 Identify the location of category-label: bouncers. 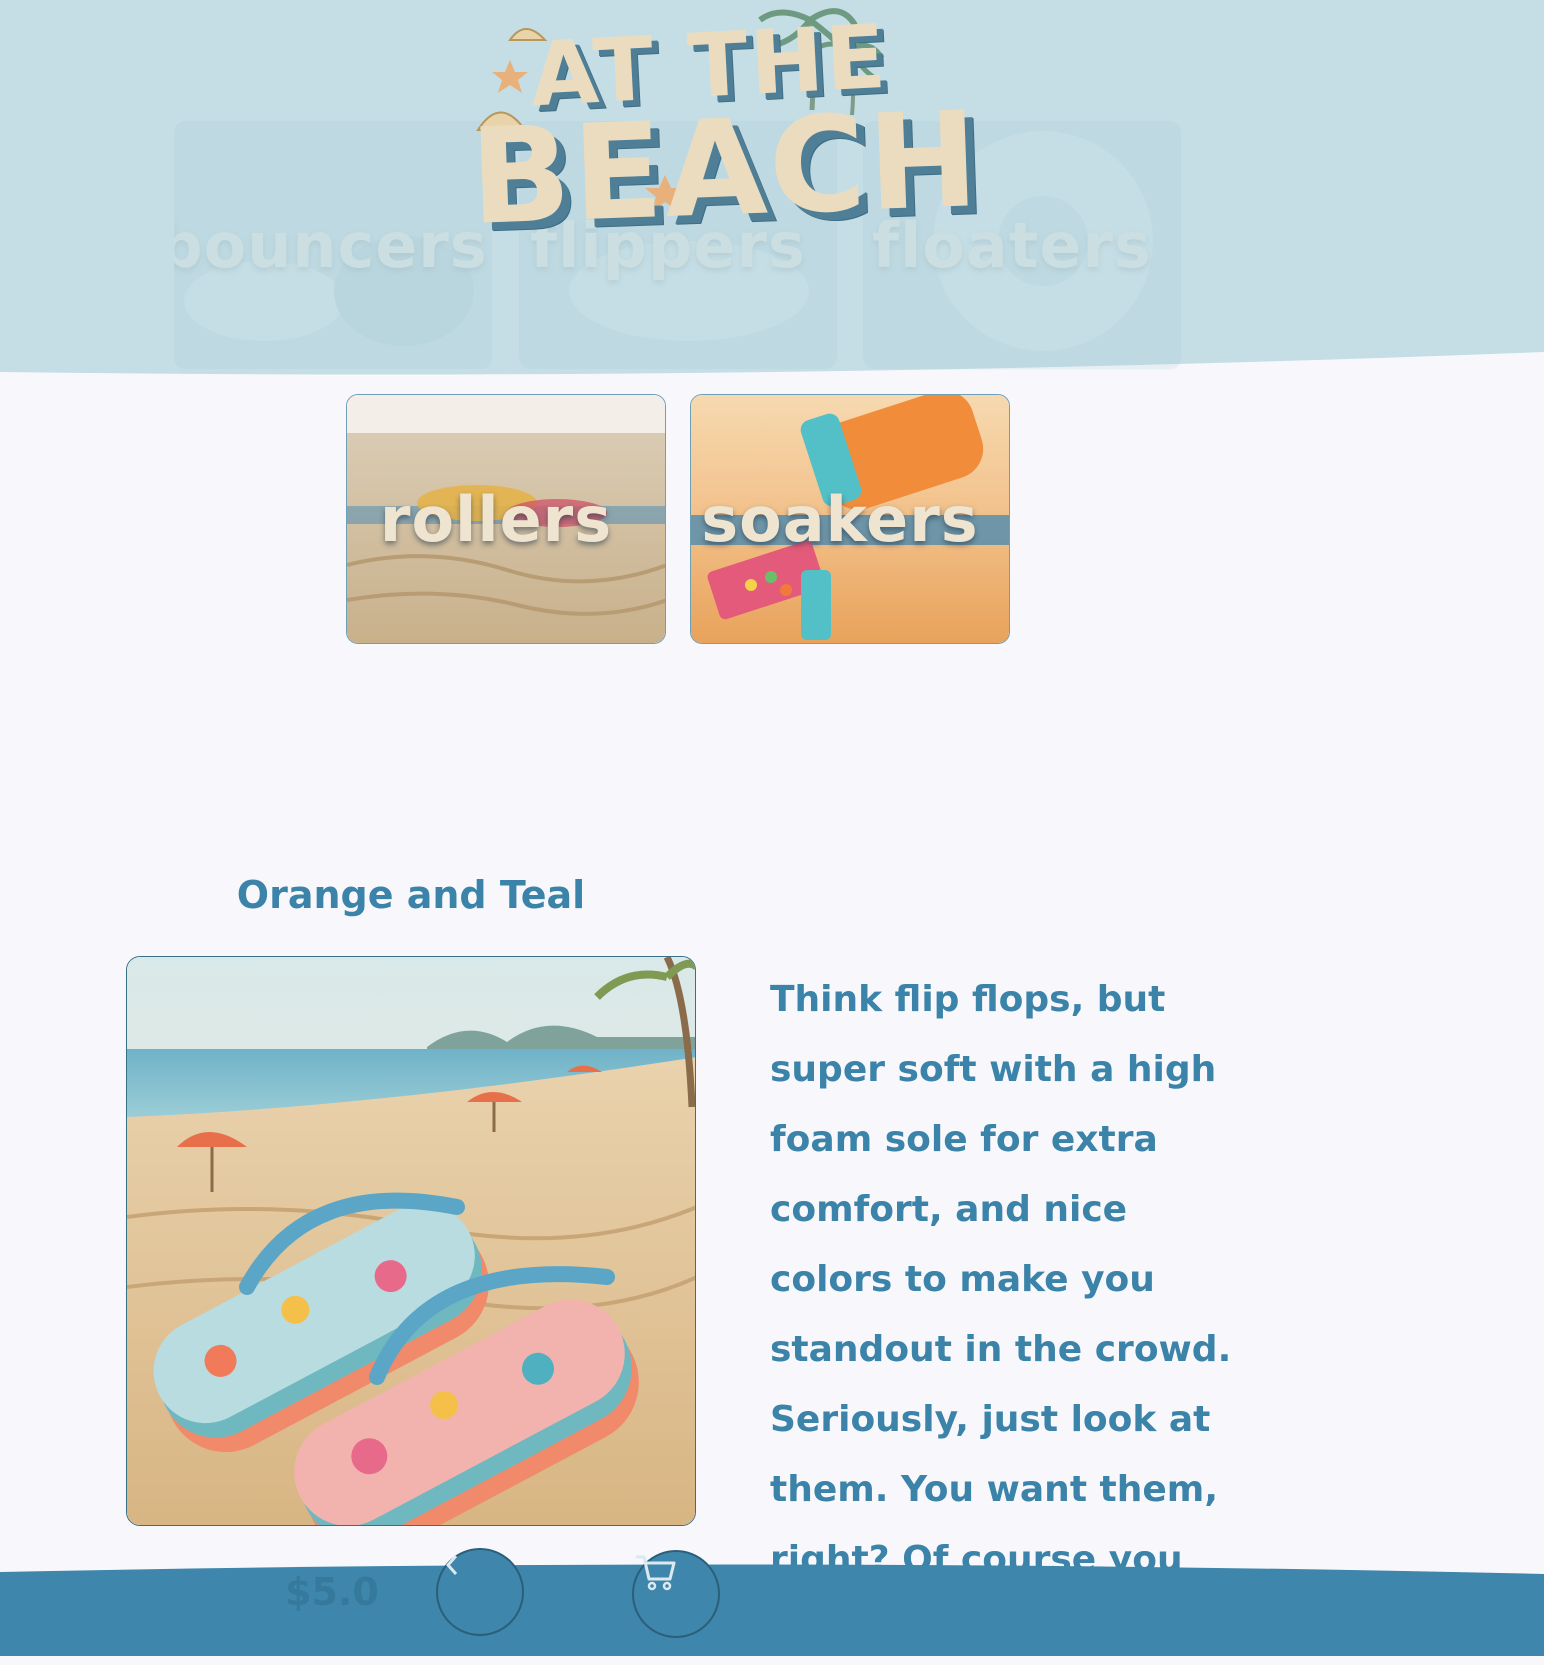
(330, 245).